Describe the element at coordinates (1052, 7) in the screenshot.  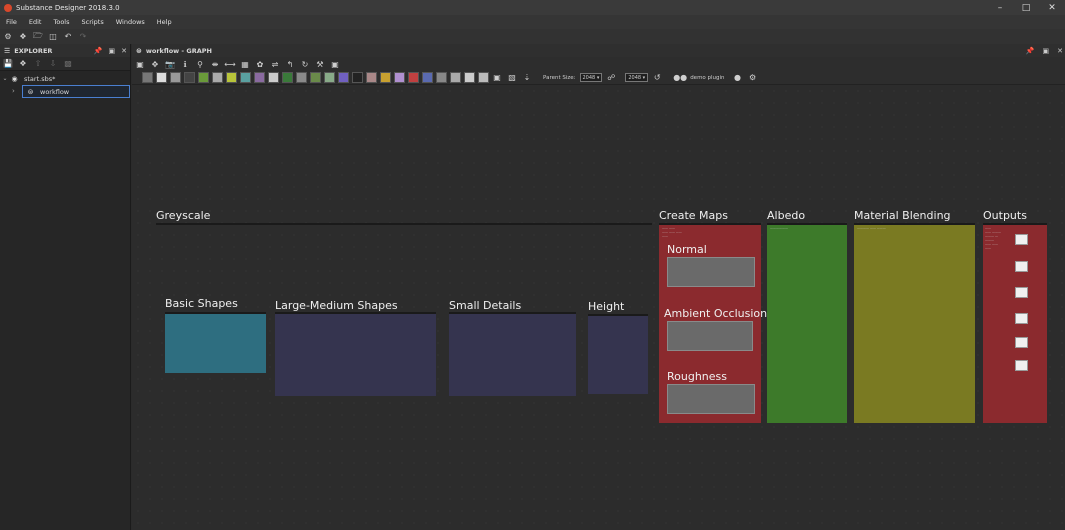
I see `close-button: ✕` at that location.